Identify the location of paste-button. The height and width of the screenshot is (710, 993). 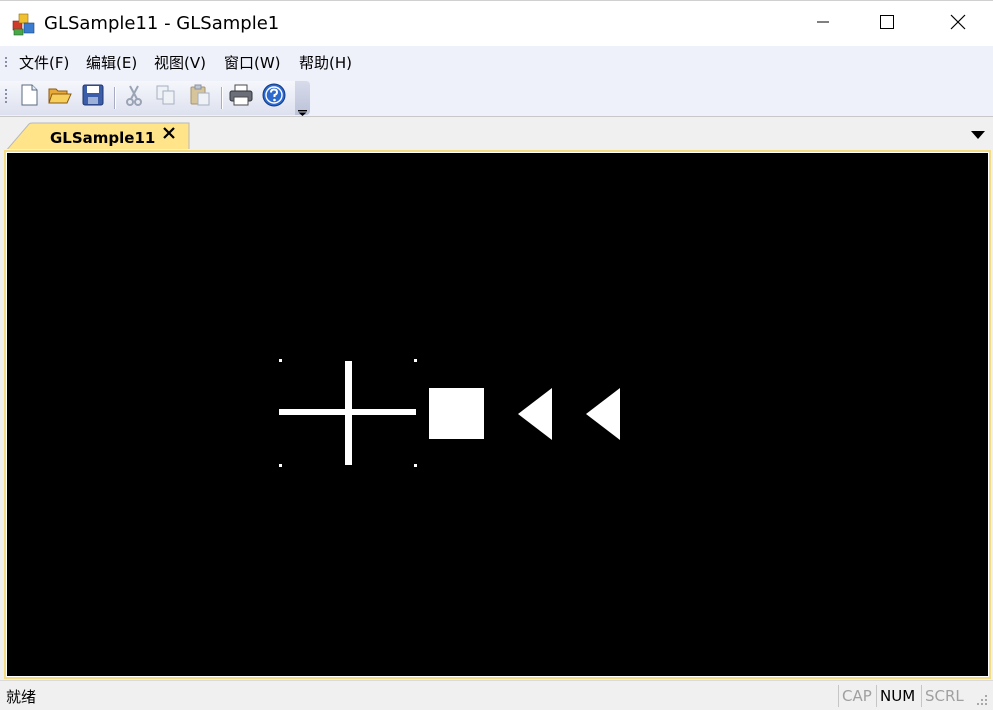
(200, 97).